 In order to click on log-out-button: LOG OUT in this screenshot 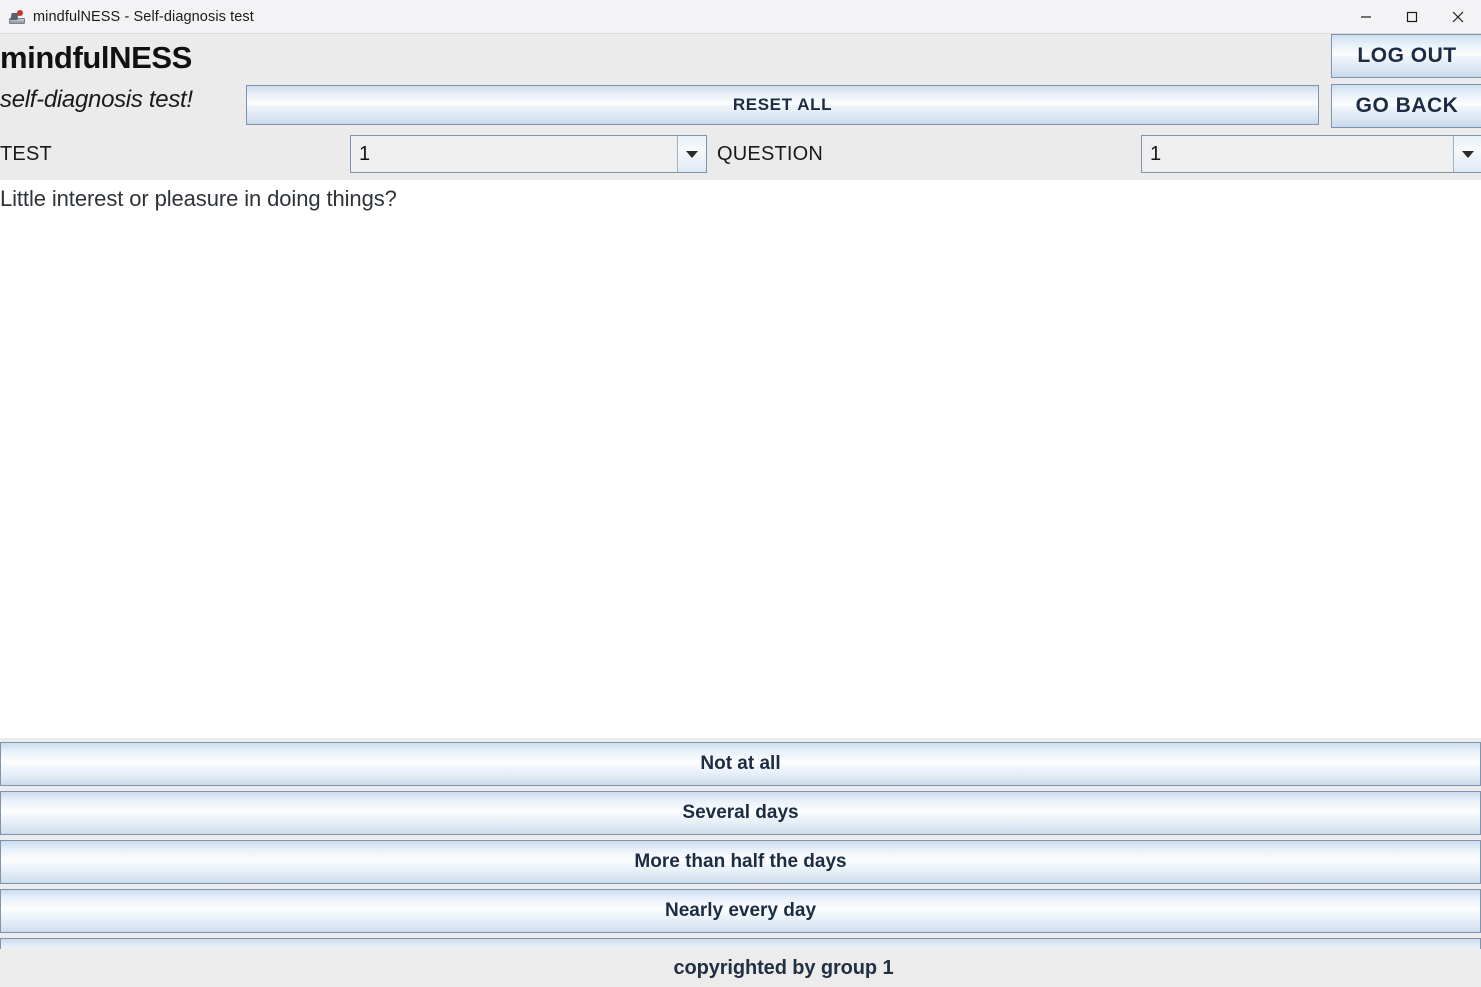, I will do `click(1406, 56)`.